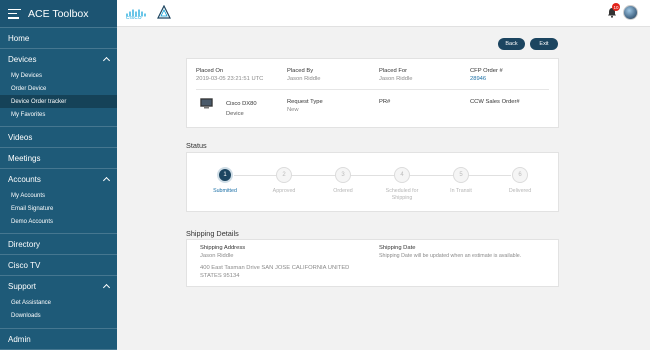 The width and height of the screenshot is (650, 350). Describe the element at coordinates (24, 265) in the screenshot. I see `nav-cisco-tv-label: Cisco TV` at that location.